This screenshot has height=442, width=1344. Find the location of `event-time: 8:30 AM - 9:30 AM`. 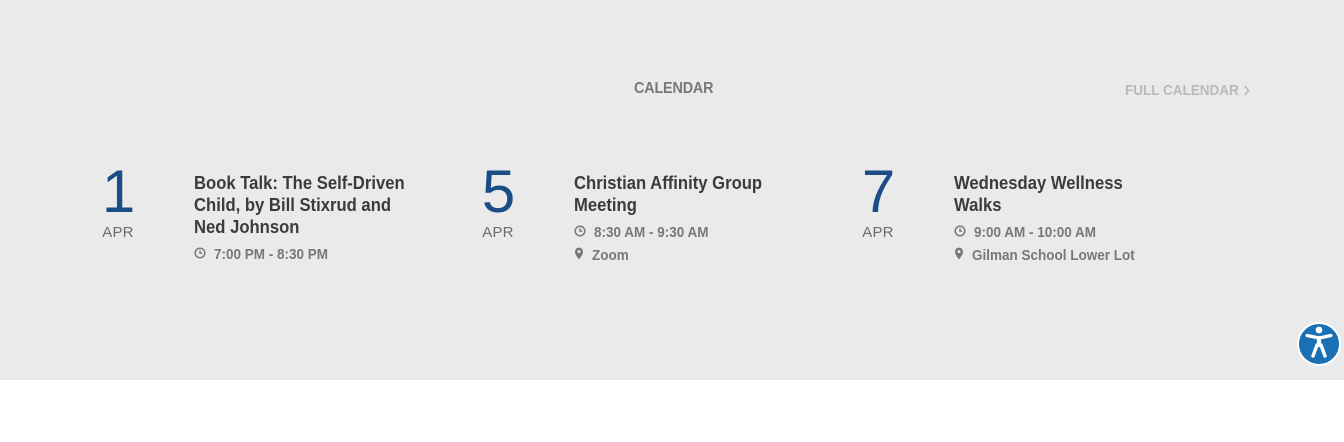

event-time: 8:30 AM - 9:30 AM is located at coordinates (694, 233).